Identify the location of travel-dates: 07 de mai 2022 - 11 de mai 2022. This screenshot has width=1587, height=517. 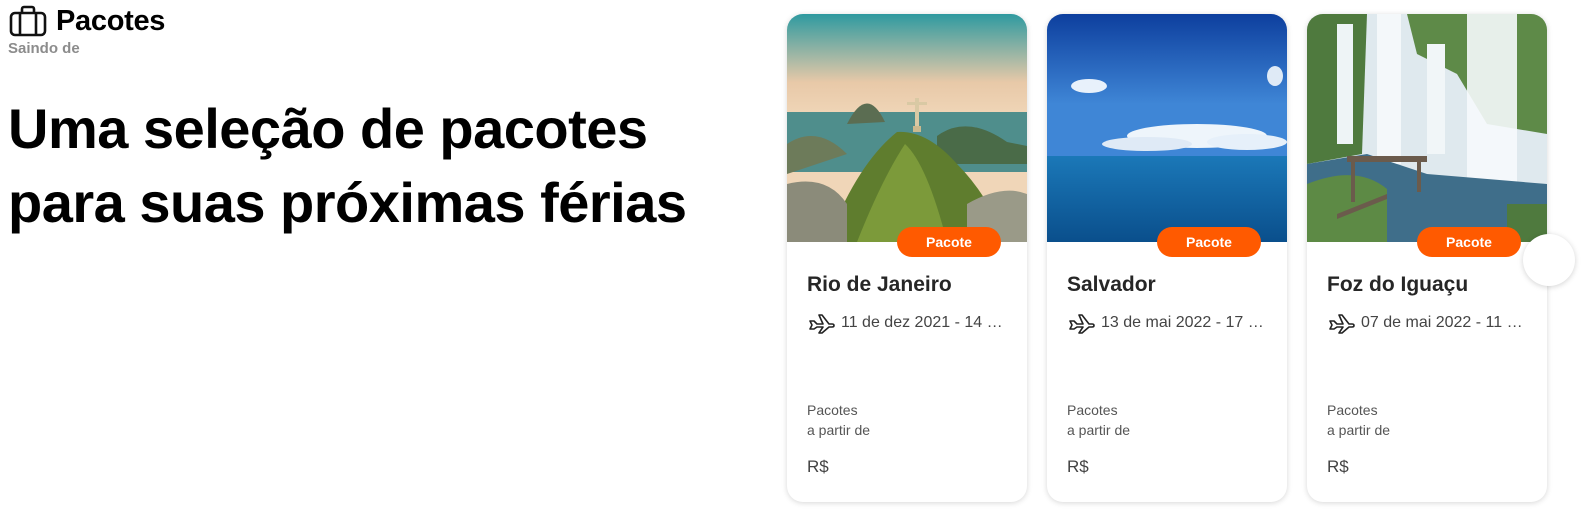
(1444, 322).